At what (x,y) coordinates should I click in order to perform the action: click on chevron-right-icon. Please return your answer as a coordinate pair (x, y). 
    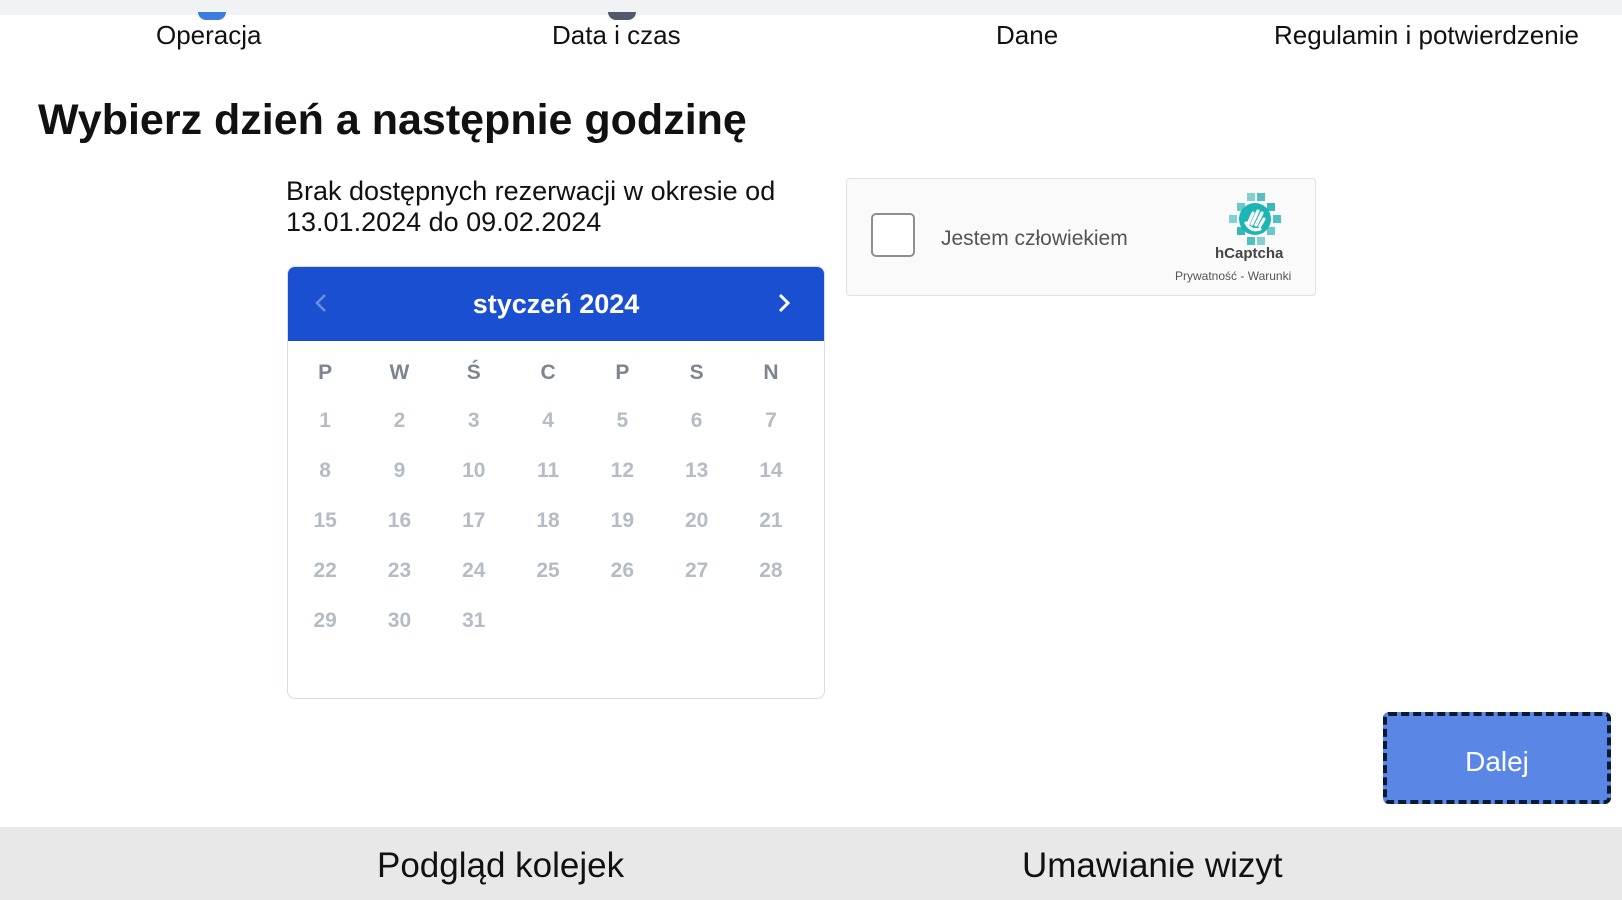
    Looking at the image, I should click on (784, 303).